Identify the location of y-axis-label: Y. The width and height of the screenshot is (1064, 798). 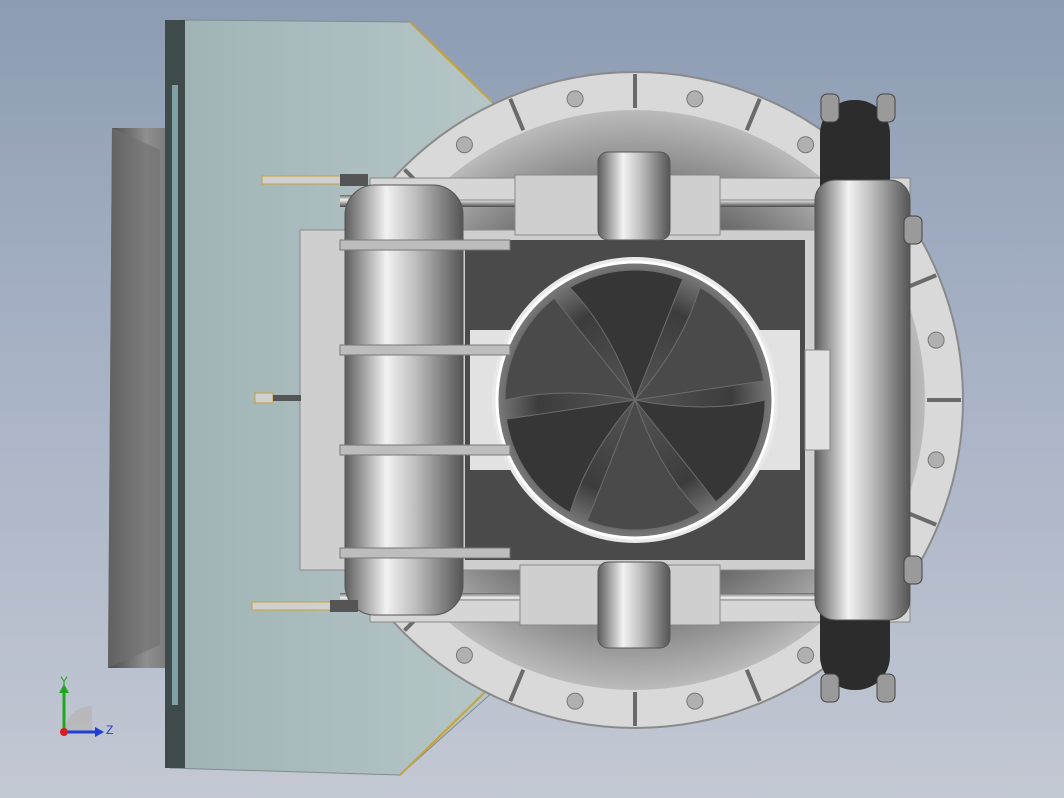
(64, 682).